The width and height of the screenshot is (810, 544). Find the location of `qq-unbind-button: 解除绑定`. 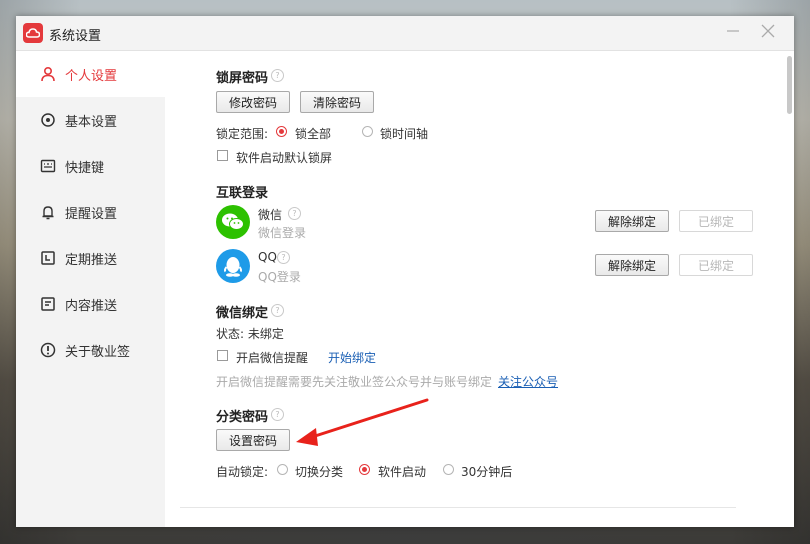

qq-unbind-button: 解除绑定 is located at coordinates (632, 265).